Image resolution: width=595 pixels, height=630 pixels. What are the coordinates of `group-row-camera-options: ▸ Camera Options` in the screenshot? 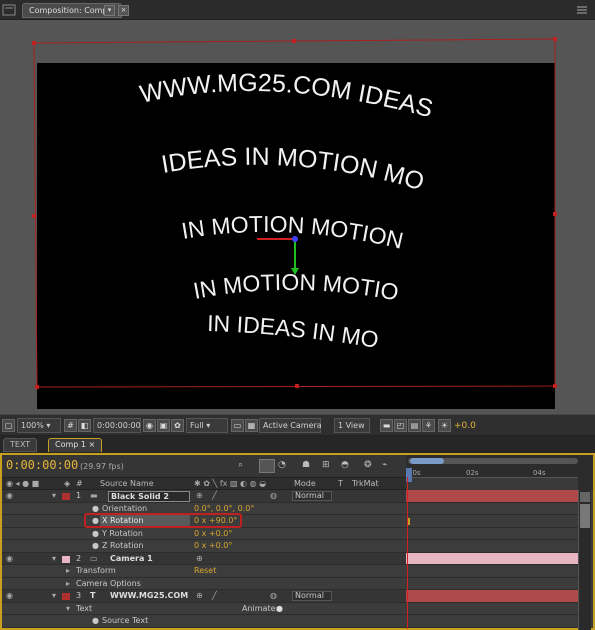 It's located at (204, 583).